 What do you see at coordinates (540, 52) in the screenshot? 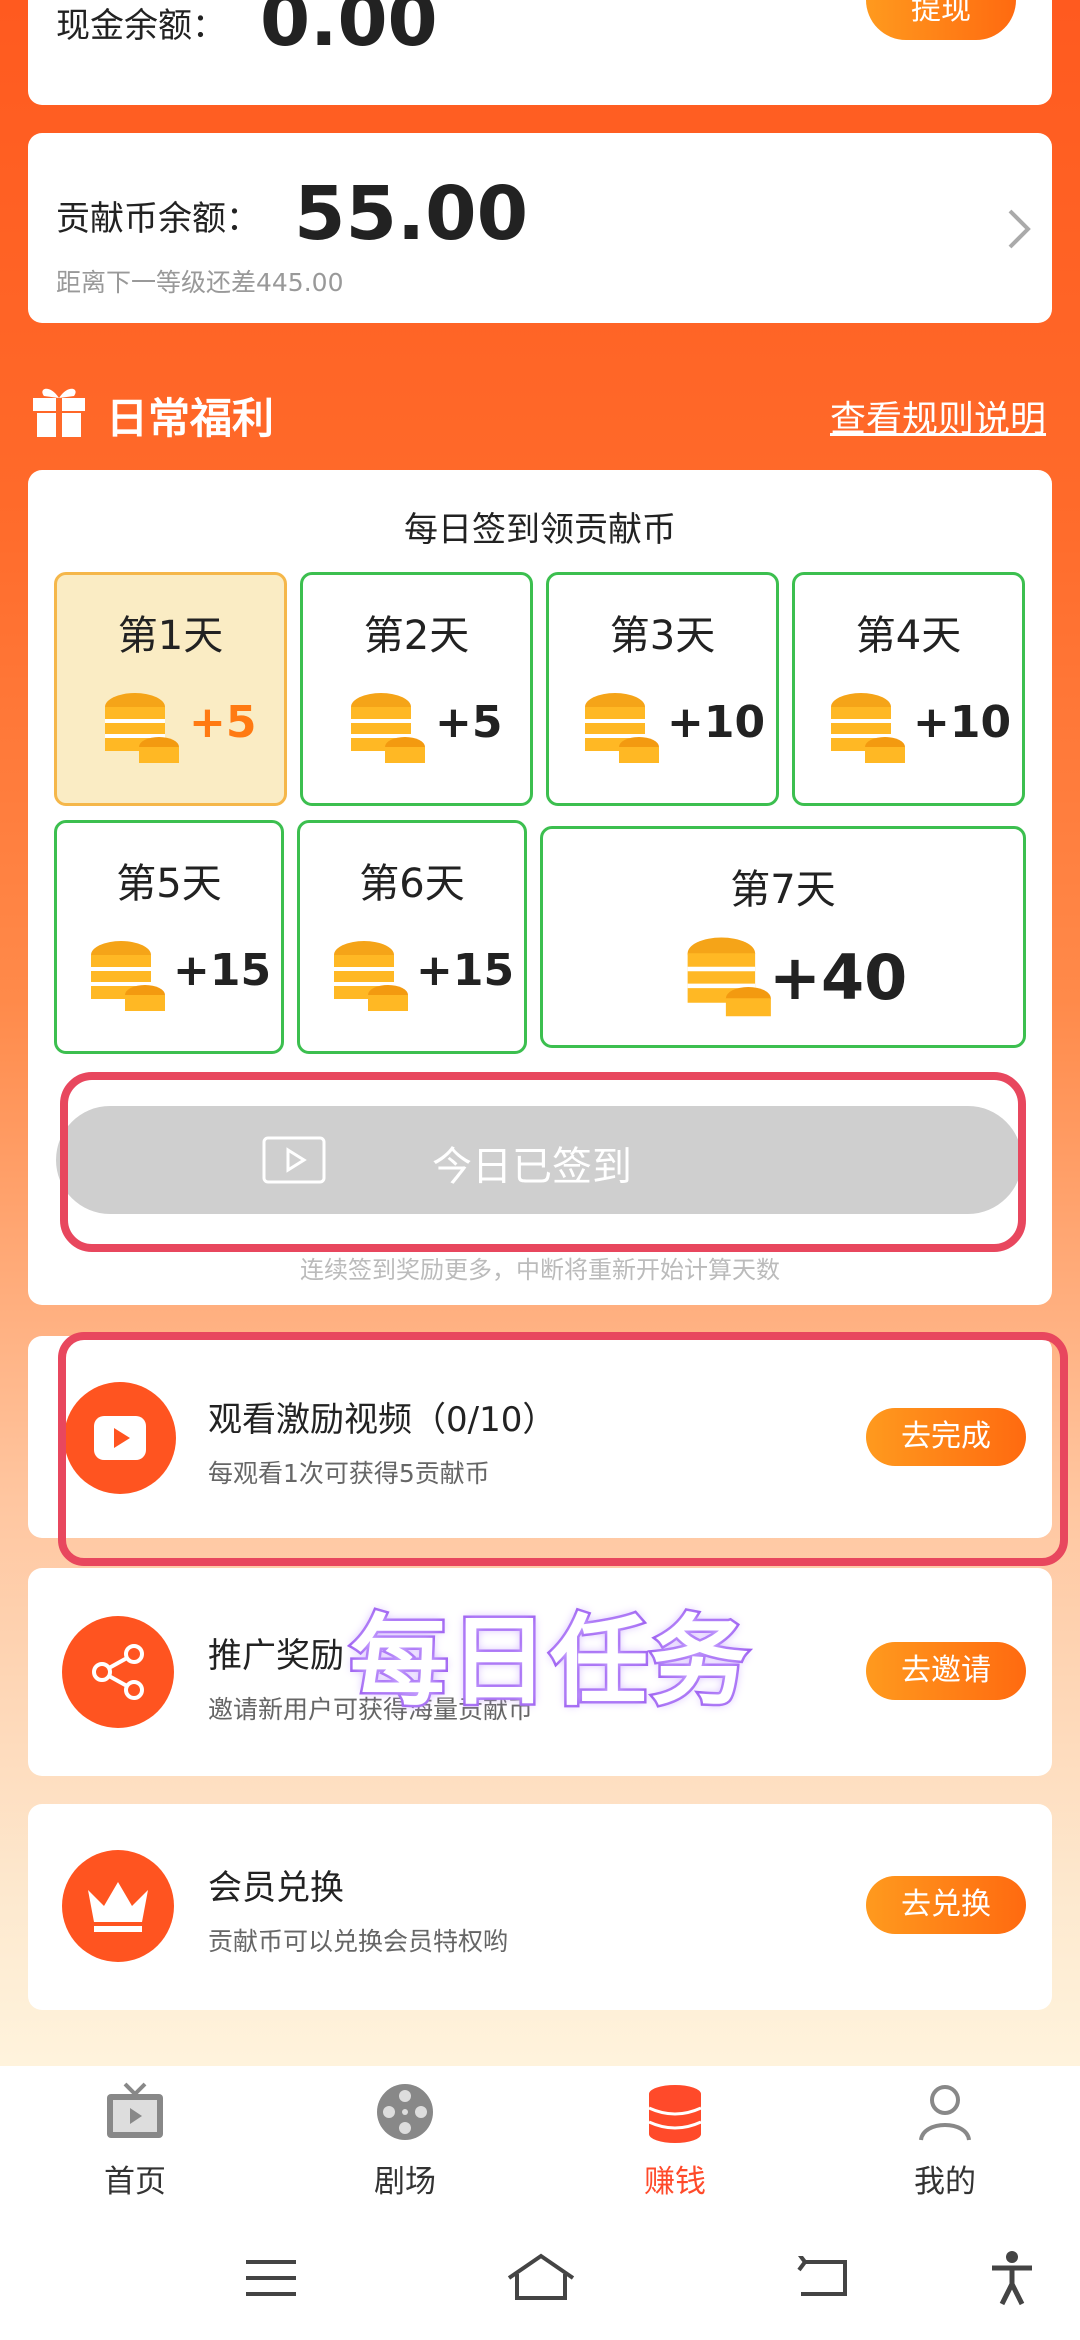
I see `cash-card: 现金余额： 0.00 提现` at bounding box center [540, 52].